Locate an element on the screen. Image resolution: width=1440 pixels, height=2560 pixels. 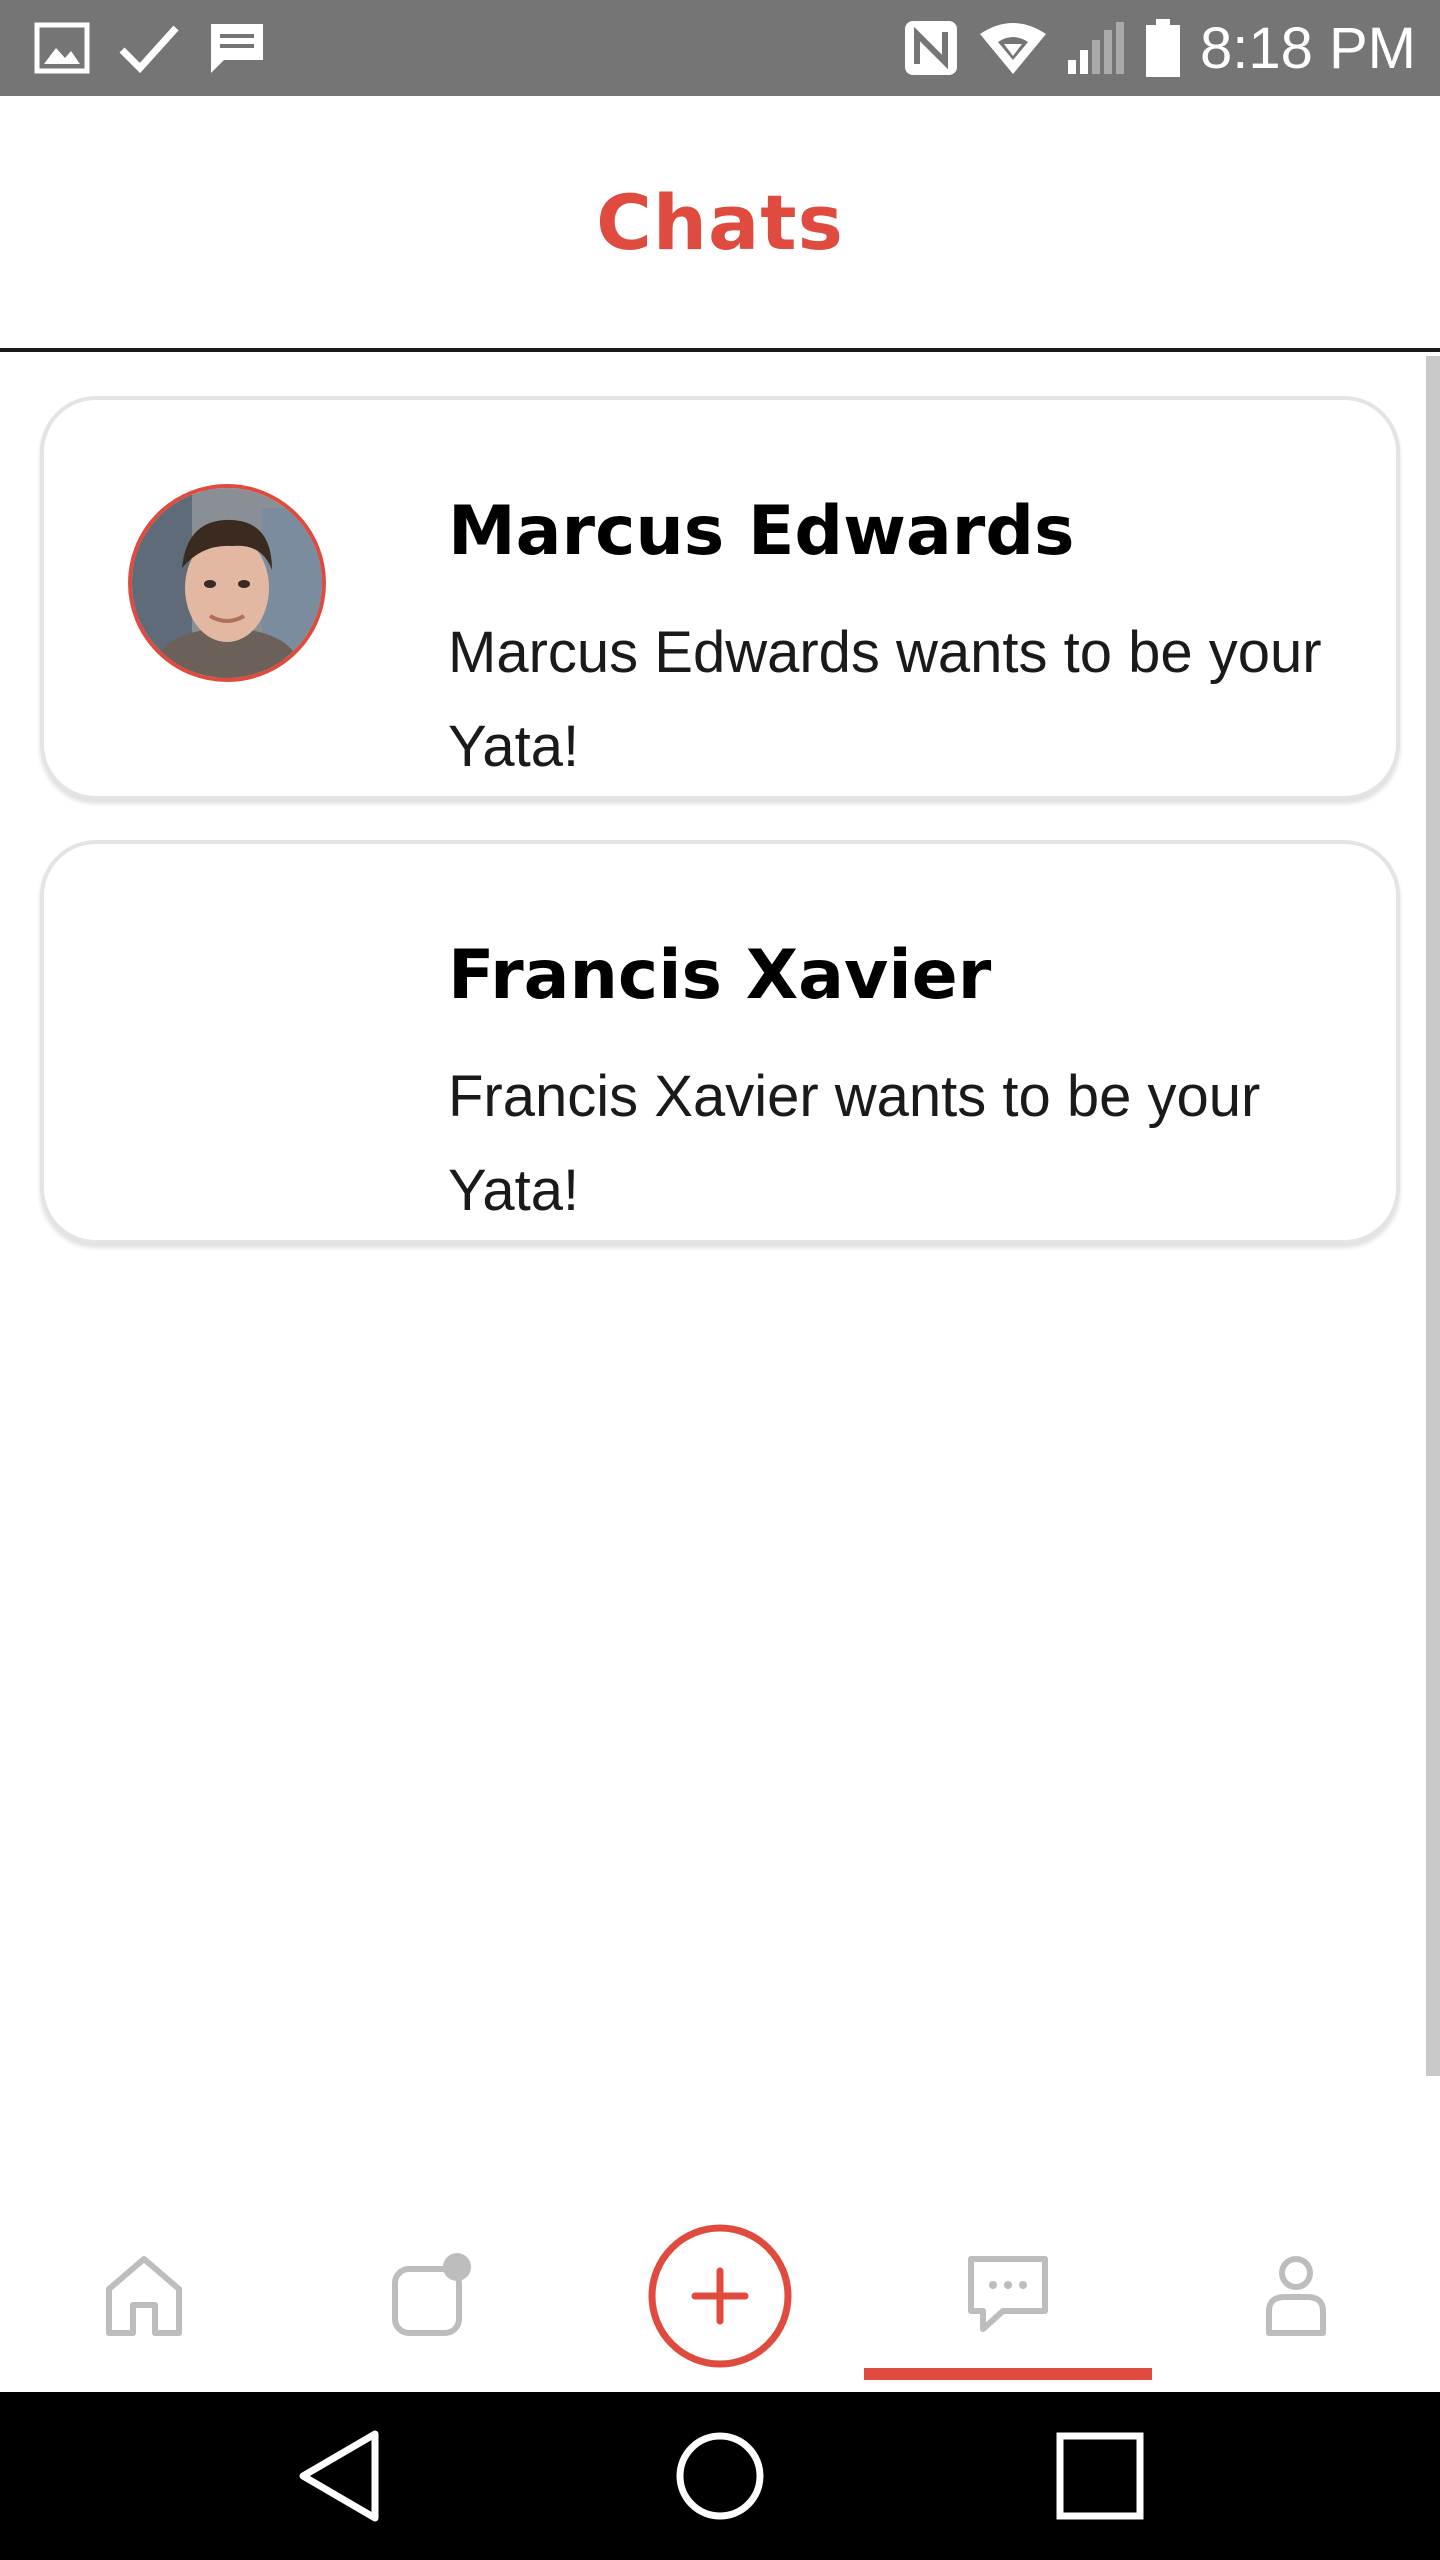
chat-message: Francis Xavier wants to be your Yata! is located at coordinates (854, 1143).